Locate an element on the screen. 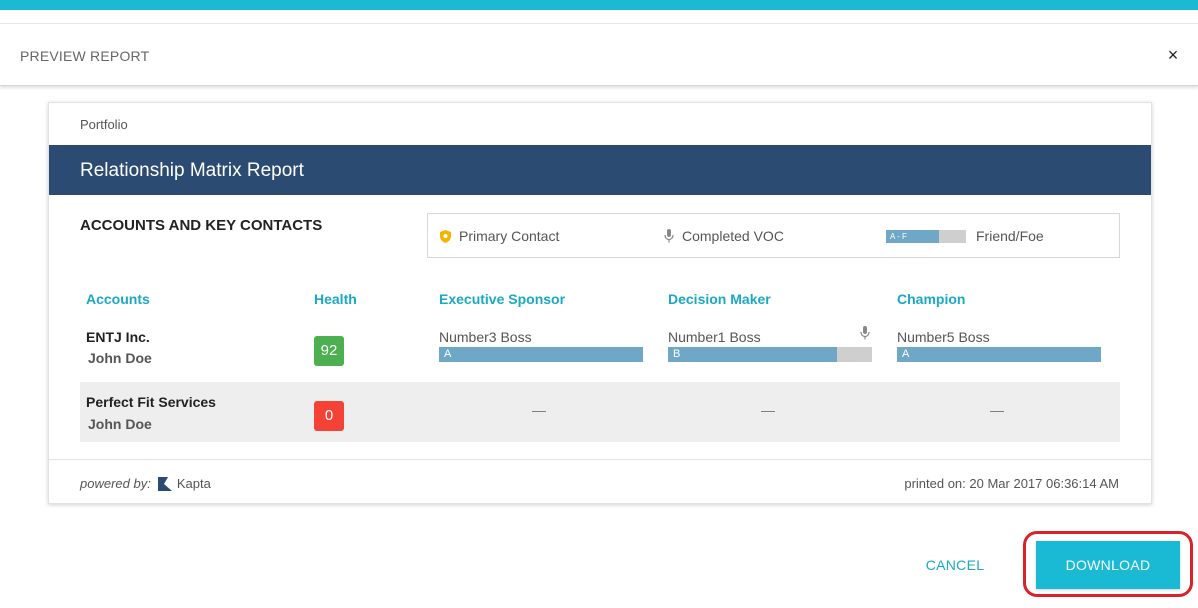 This screenshot has height=608, width=1198. account-name: Perfect Fit Services is located at coordinates (151, 402).